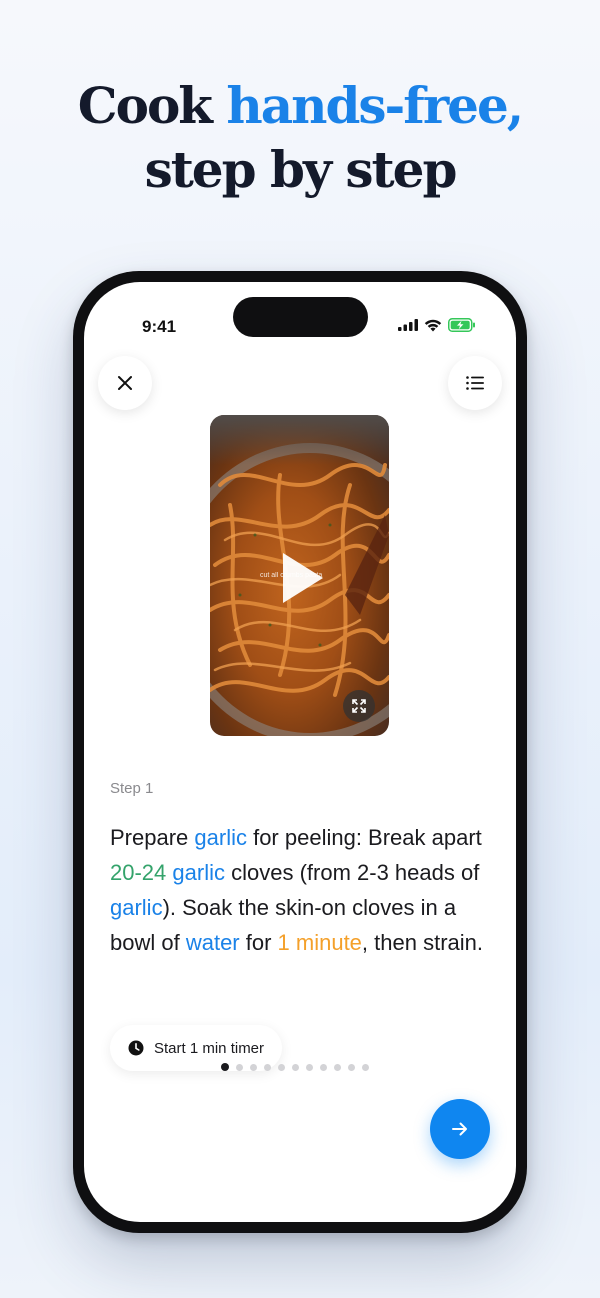  I want to click on status-icons, so click(437, 325).